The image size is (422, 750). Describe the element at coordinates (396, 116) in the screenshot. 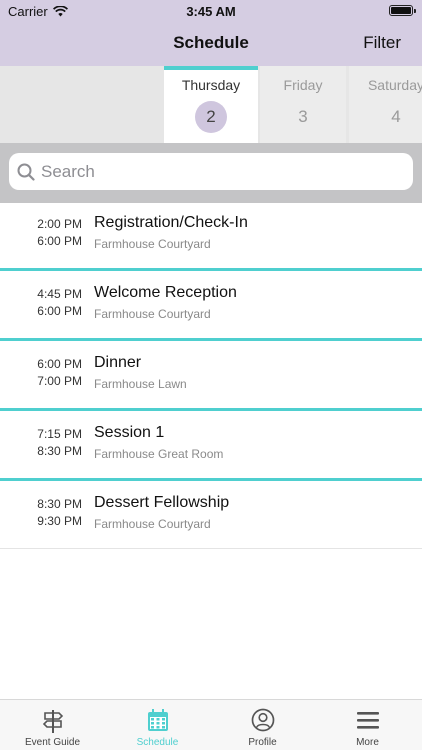

I see `day-number: 4` at that location.